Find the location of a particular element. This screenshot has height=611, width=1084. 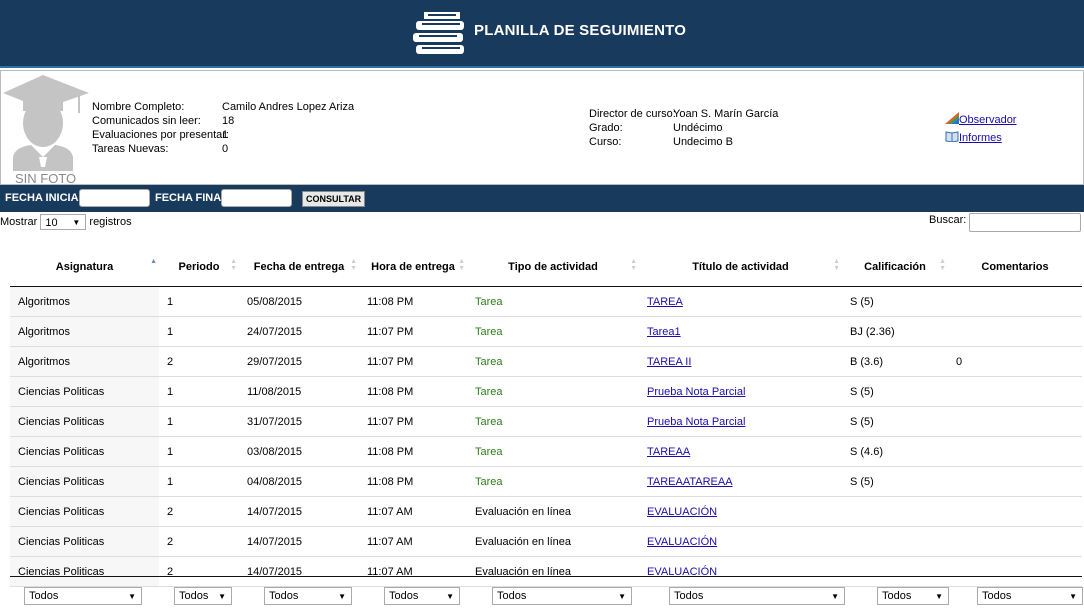

cell-titulo: Tarea1 is located at coordinates (740, 331).